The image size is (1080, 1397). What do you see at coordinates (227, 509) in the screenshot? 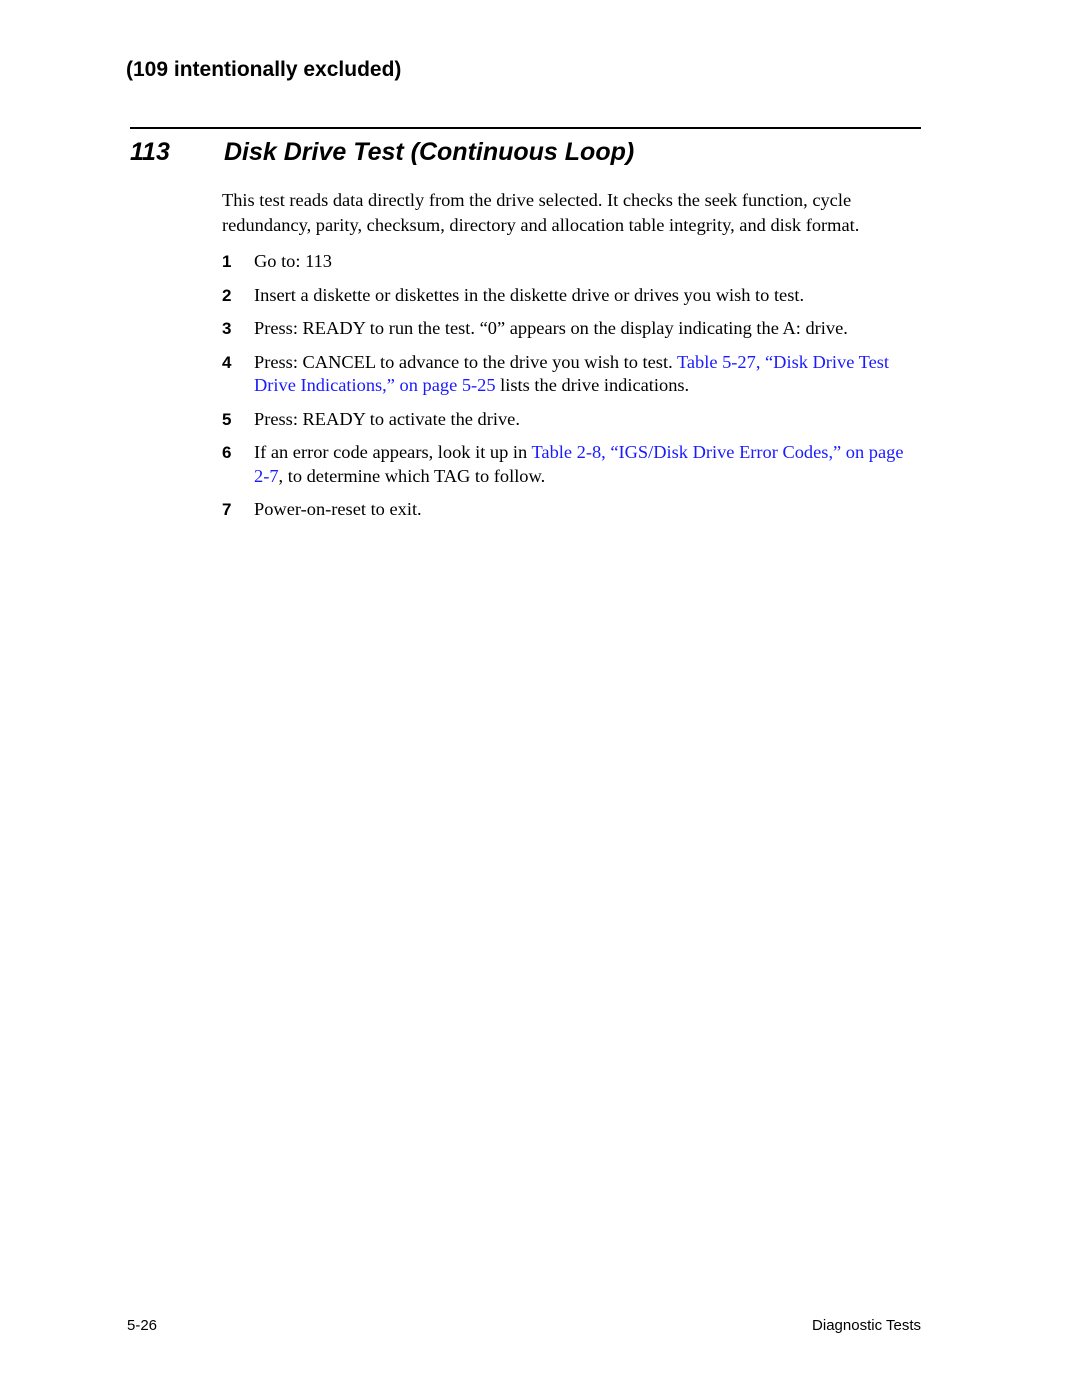
I see `step-number: 7` at bounding box center [227, 509].